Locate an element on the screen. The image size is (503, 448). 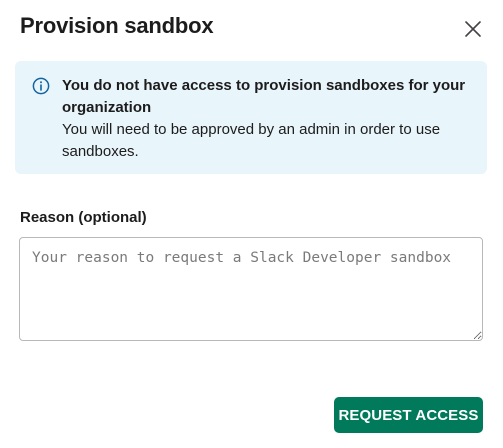
close-button is located at coordinates (473, 30).